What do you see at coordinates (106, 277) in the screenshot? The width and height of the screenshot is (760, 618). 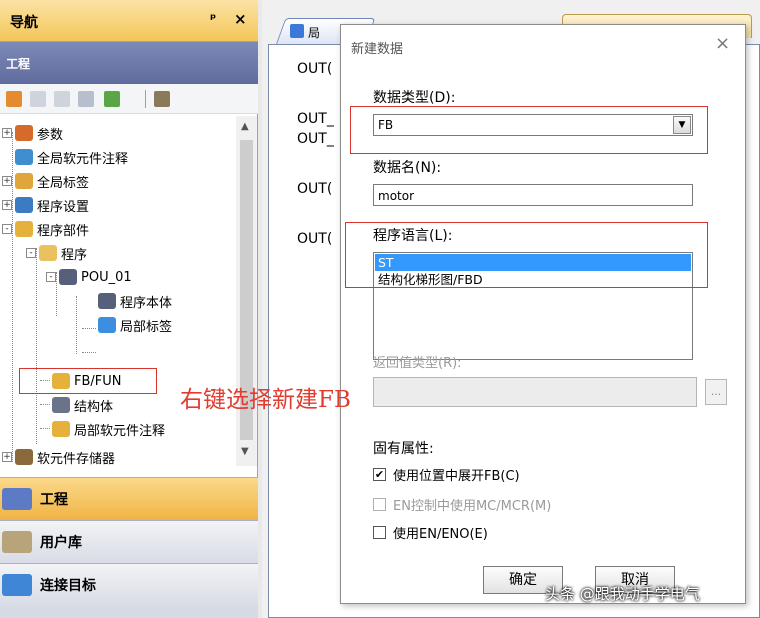 I see `tree-item-label: POU_01` at bounding box center [106, 277].